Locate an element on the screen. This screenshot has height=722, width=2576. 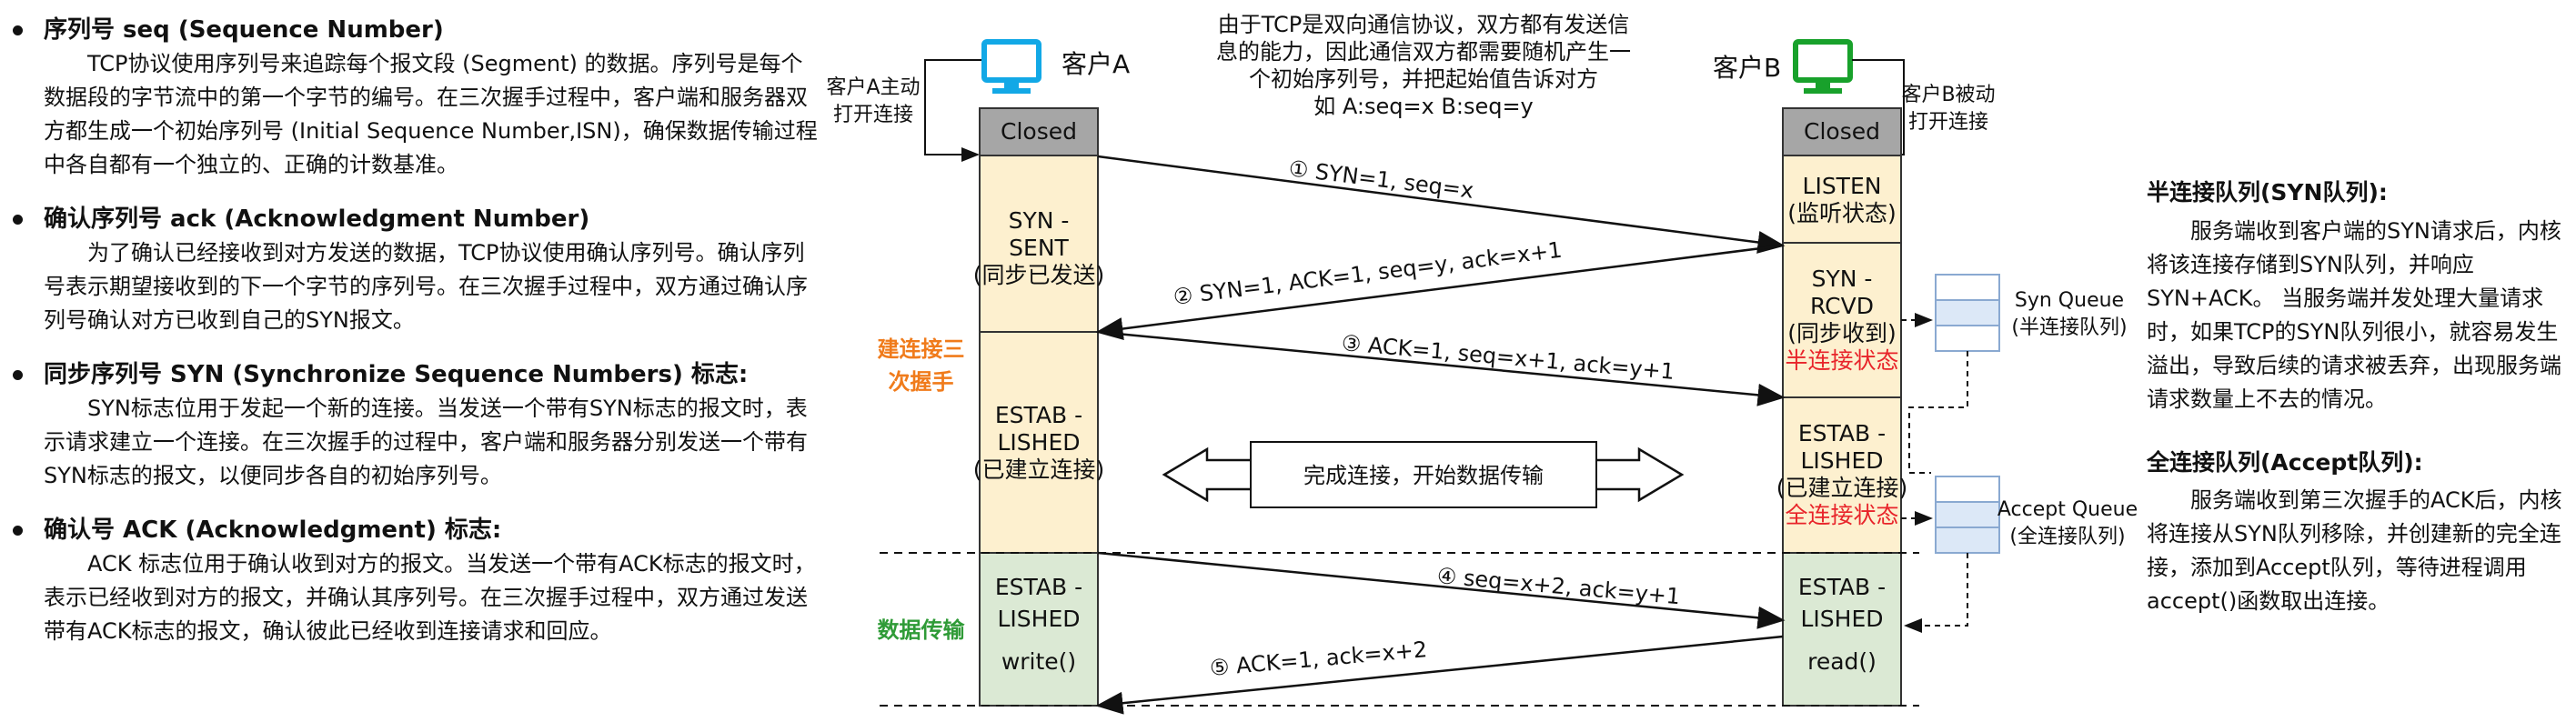
read-call: read() is located at coordinates (1842, 661).